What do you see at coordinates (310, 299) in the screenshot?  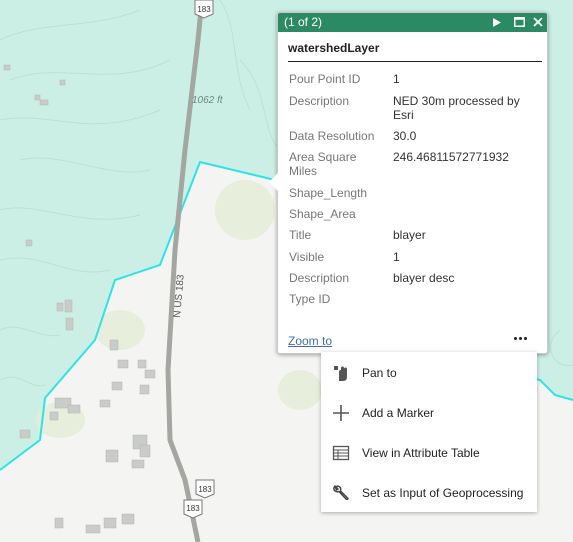 I see `attr-name: Type ID` at bounding box center [310, 299].